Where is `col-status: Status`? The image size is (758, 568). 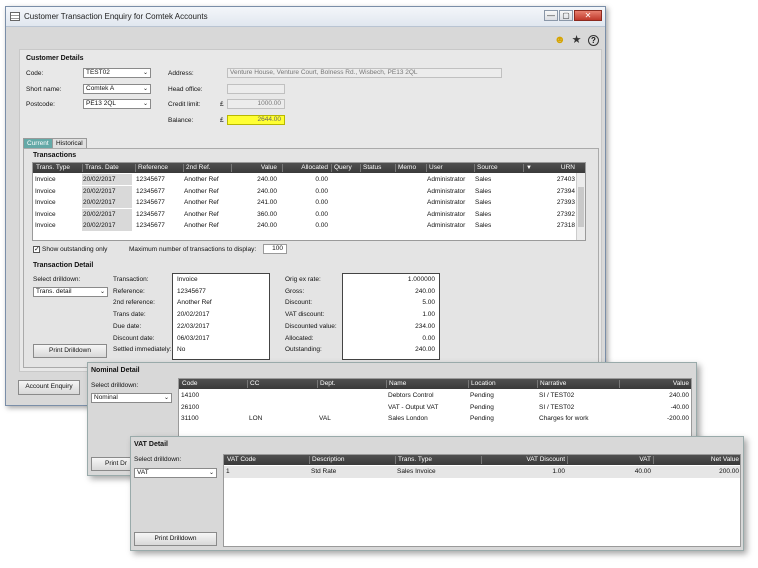 col-status: Status is located at coordinates (370, 168).